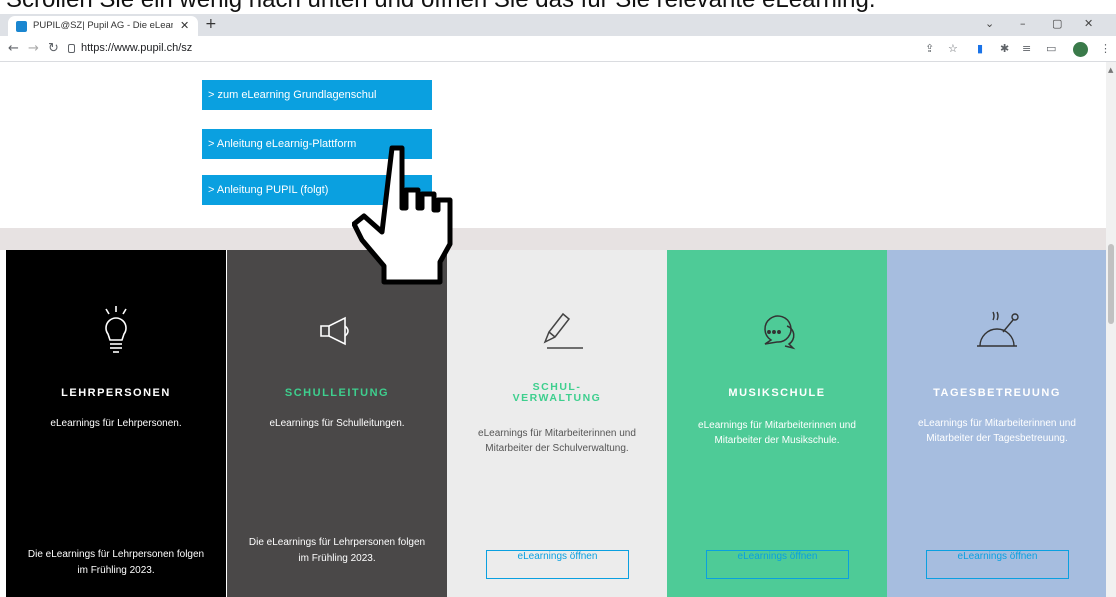 Image resolution: width=1116 pixels, height=597 pixels. Describe the element at coordinates (337, 423) in the screenshot. I see `card-description: eLearnings für Schulleitungen.` at that location.